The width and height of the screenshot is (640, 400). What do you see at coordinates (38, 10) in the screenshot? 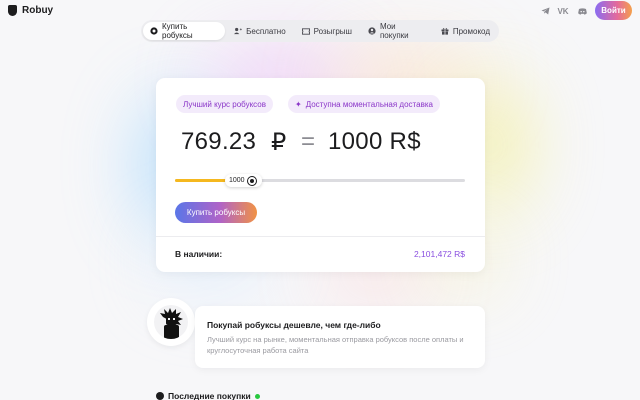
I see `brand-name: Robuy` at bounding box center [38, 10].